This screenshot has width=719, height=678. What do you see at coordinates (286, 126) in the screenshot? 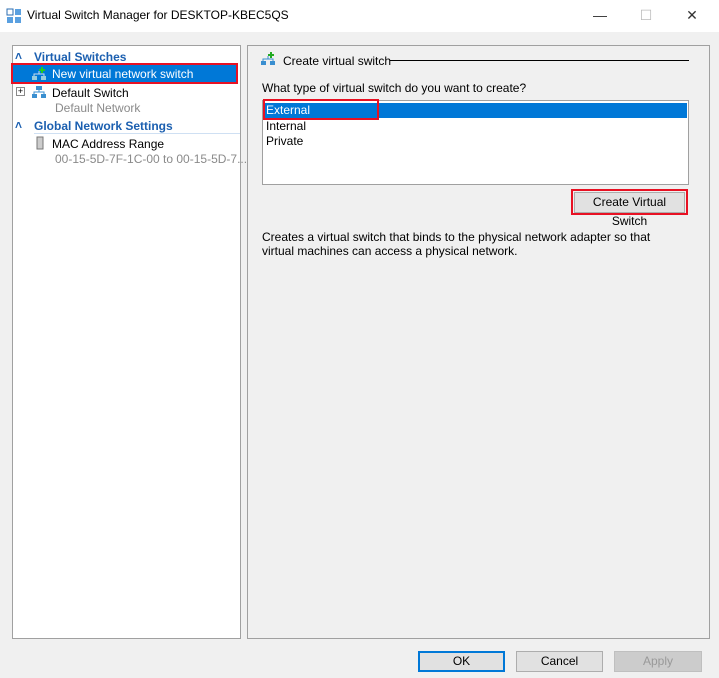
I see `option-internal: Internal` at bounding box center [286, 126].